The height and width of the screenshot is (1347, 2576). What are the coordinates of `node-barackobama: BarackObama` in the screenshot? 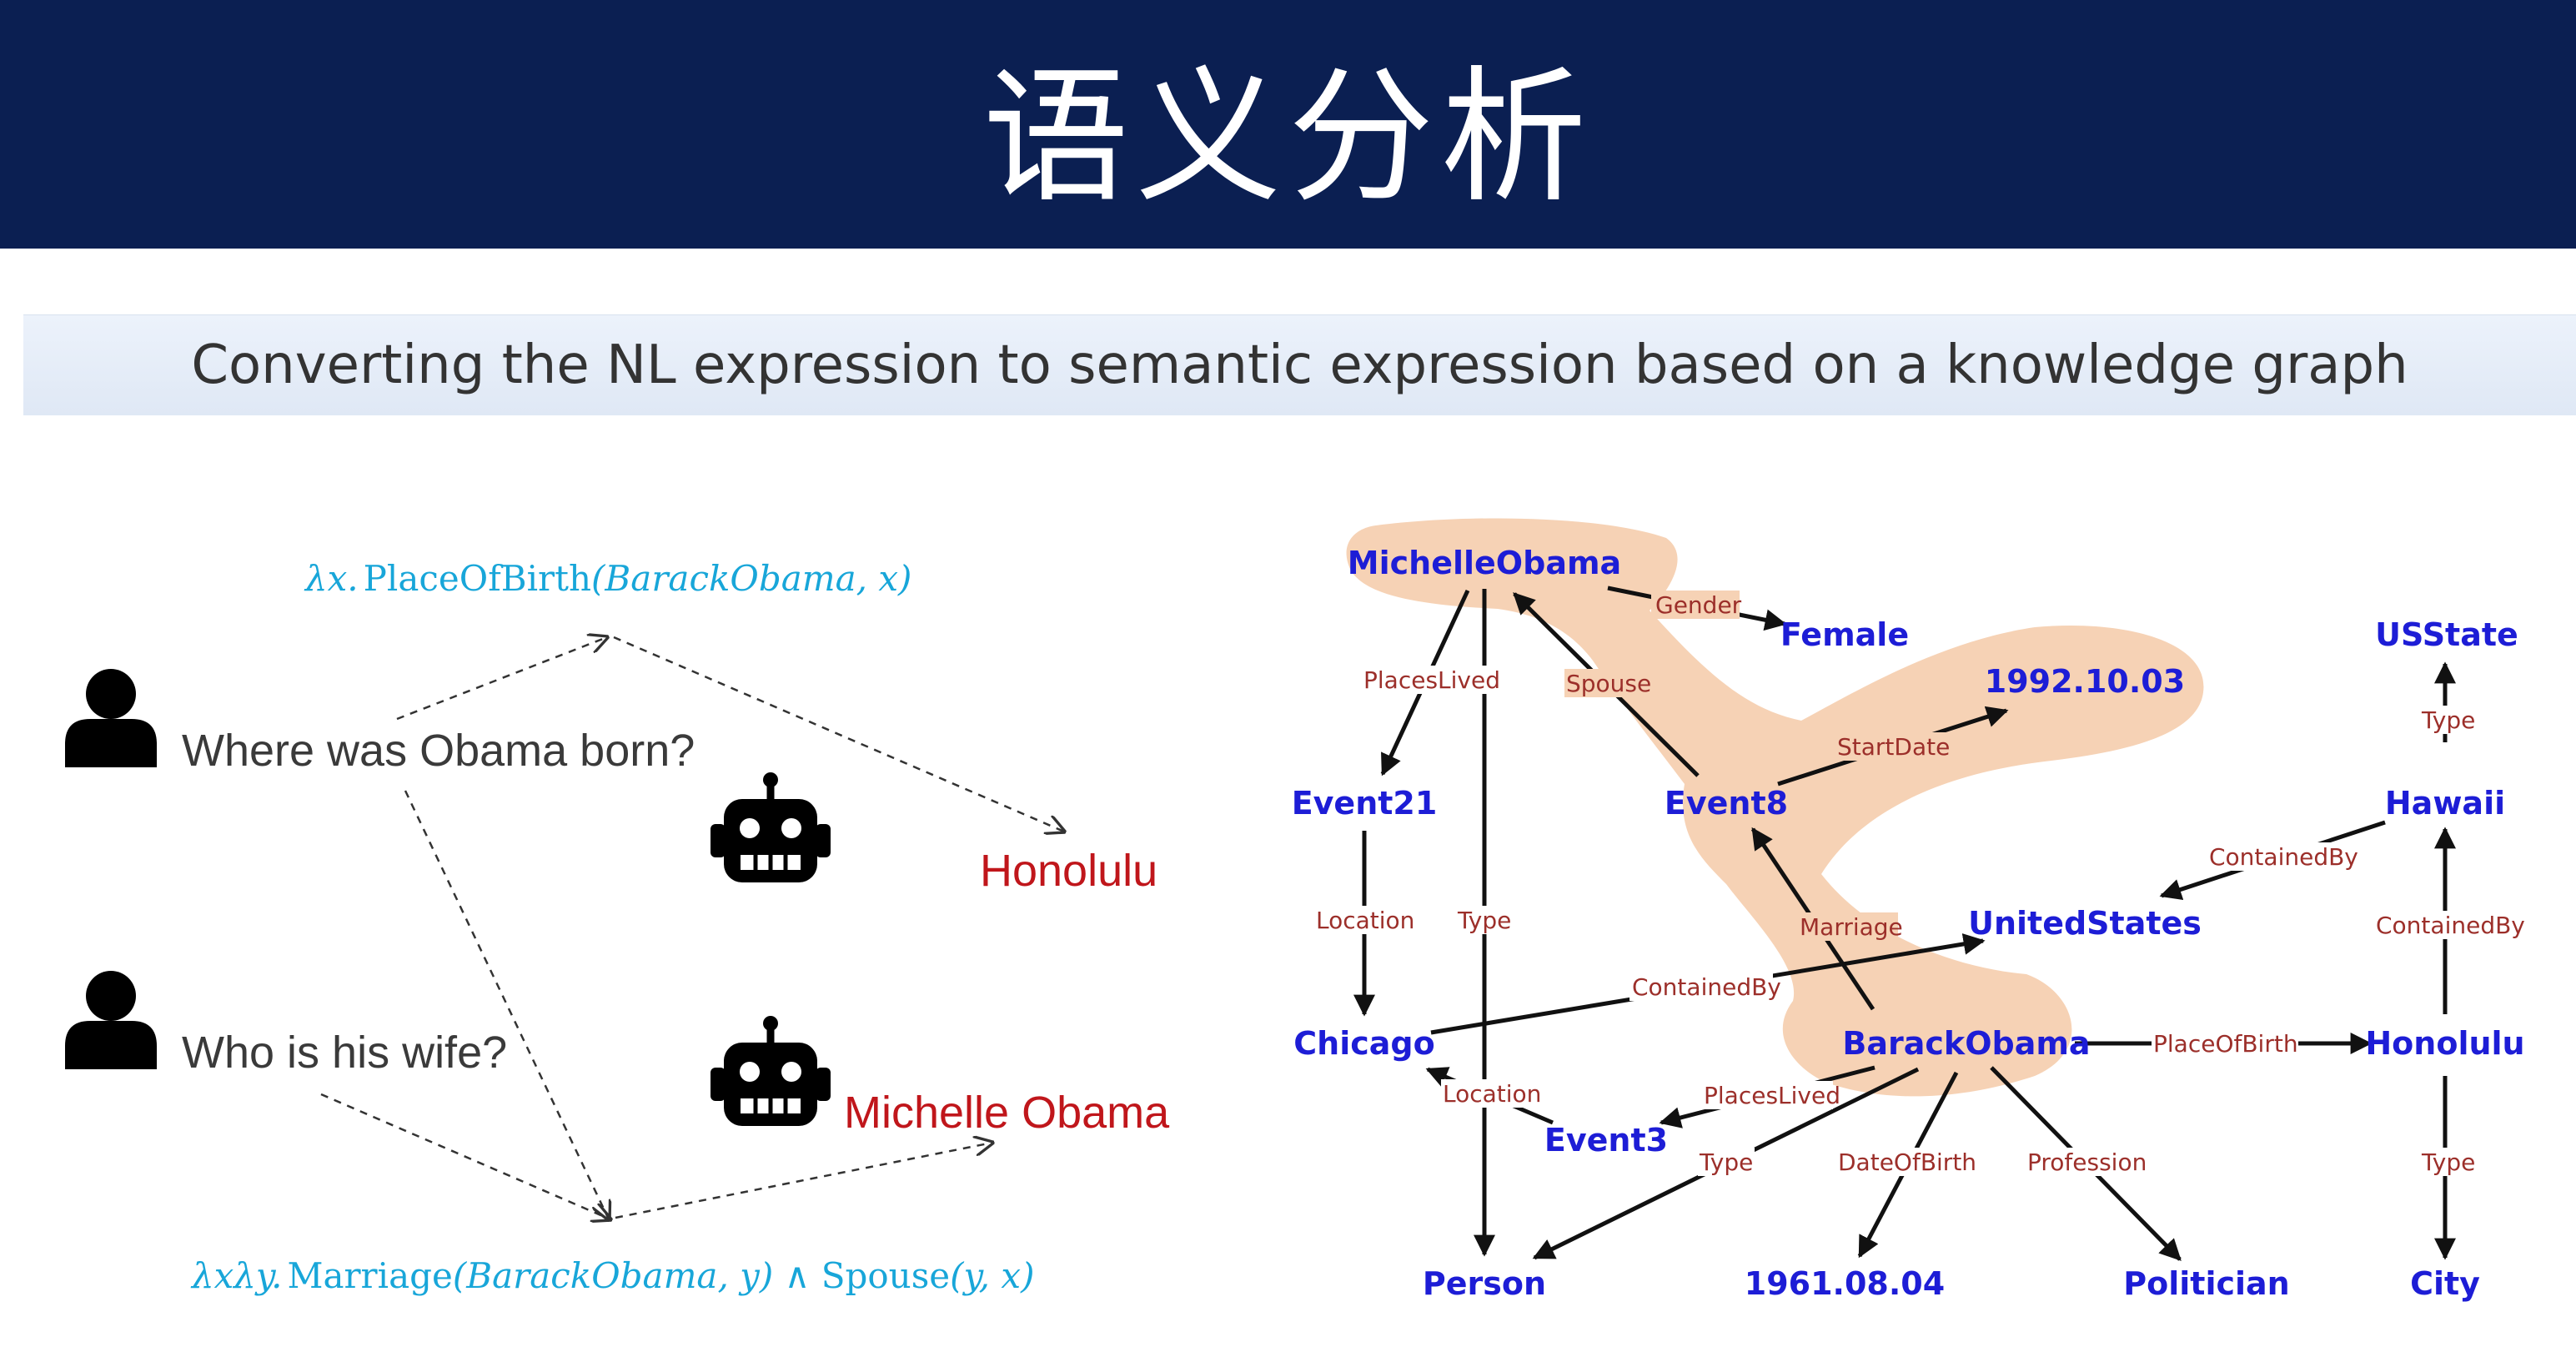 It's located at (1966, 1043).